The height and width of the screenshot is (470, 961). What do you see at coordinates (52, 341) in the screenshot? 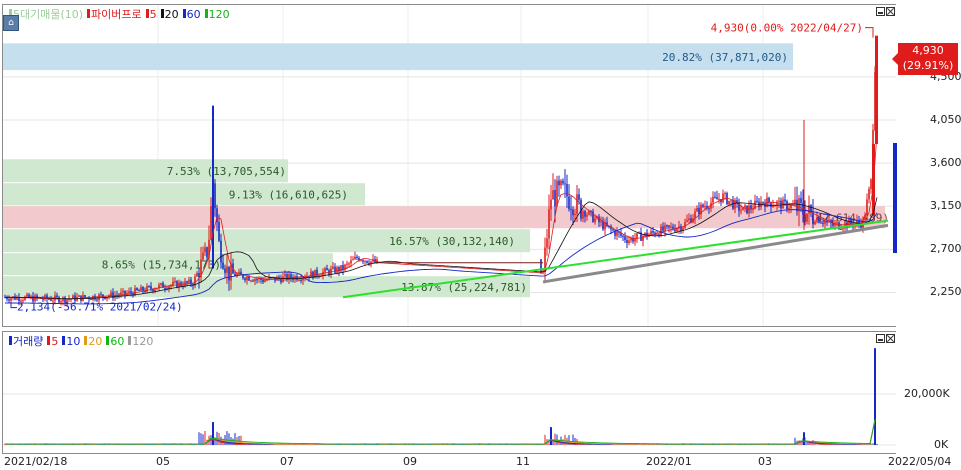
I see `volume-legend-item: 5` at bounding box center [52, 341].